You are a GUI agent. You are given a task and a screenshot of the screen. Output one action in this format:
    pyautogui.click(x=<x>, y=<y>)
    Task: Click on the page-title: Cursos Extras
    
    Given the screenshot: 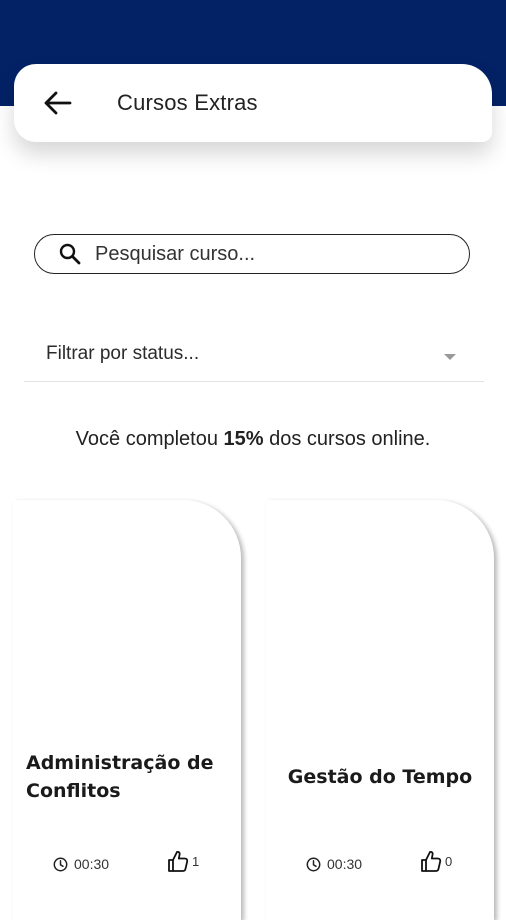 What is the action you would take?
    pyautogui.click(x=187, y=102)
    